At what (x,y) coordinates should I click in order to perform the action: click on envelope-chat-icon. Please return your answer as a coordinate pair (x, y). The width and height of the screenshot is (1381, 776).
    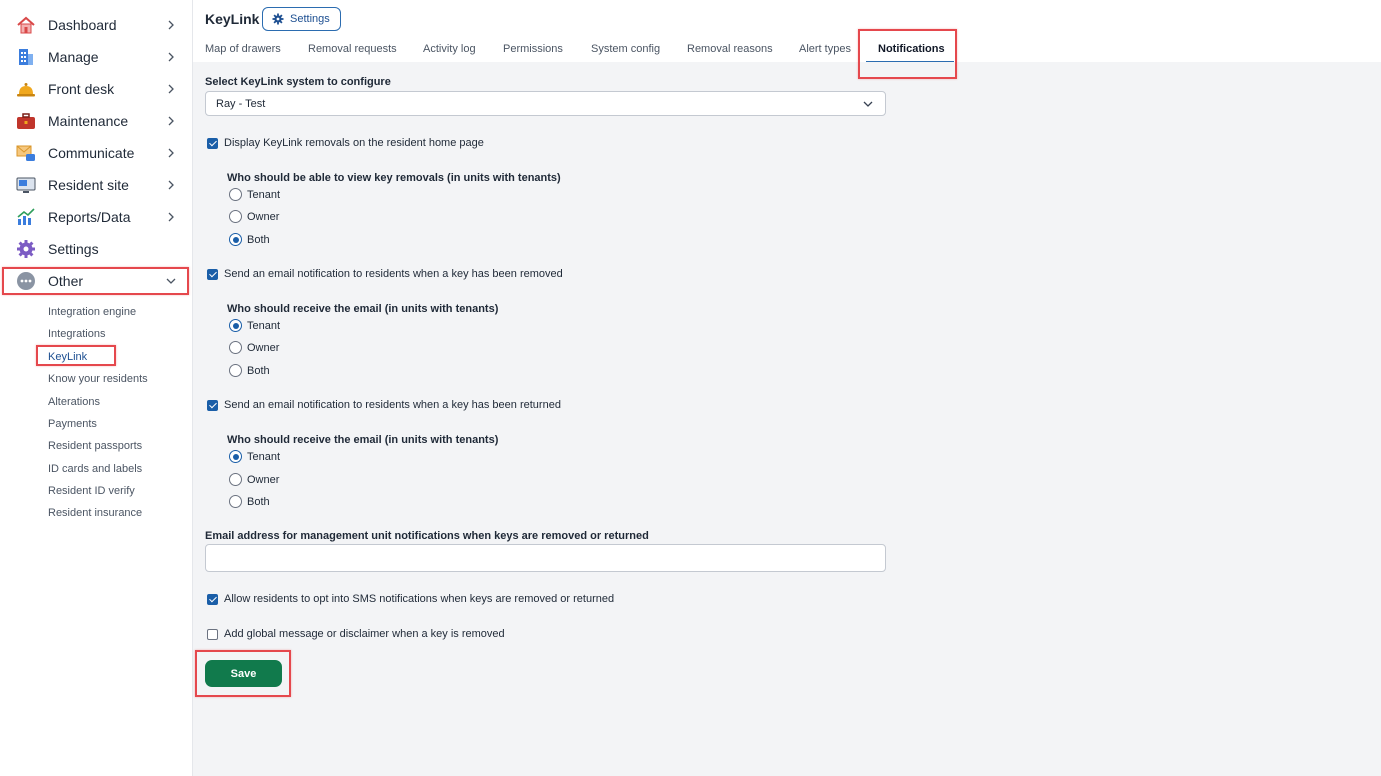
    Looking at the image, I should click on (25, 153).